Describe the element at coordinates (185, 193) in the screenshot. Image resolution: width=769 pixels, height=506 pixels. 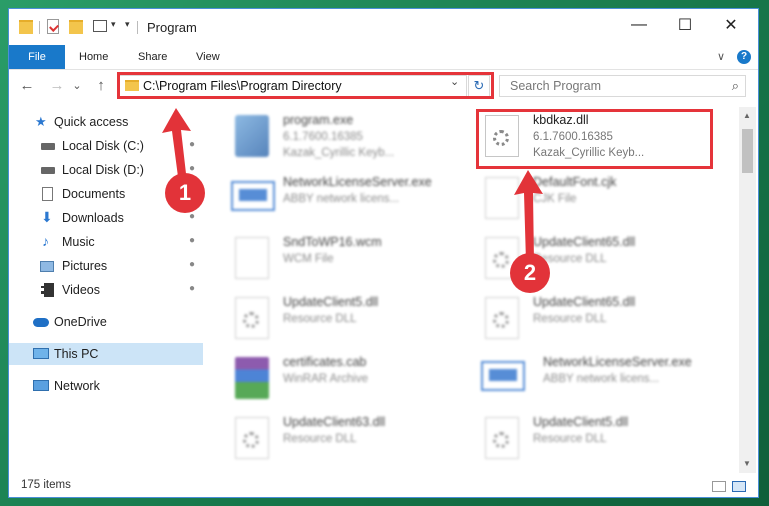
I see `callout-badge-1: 1` at that location.